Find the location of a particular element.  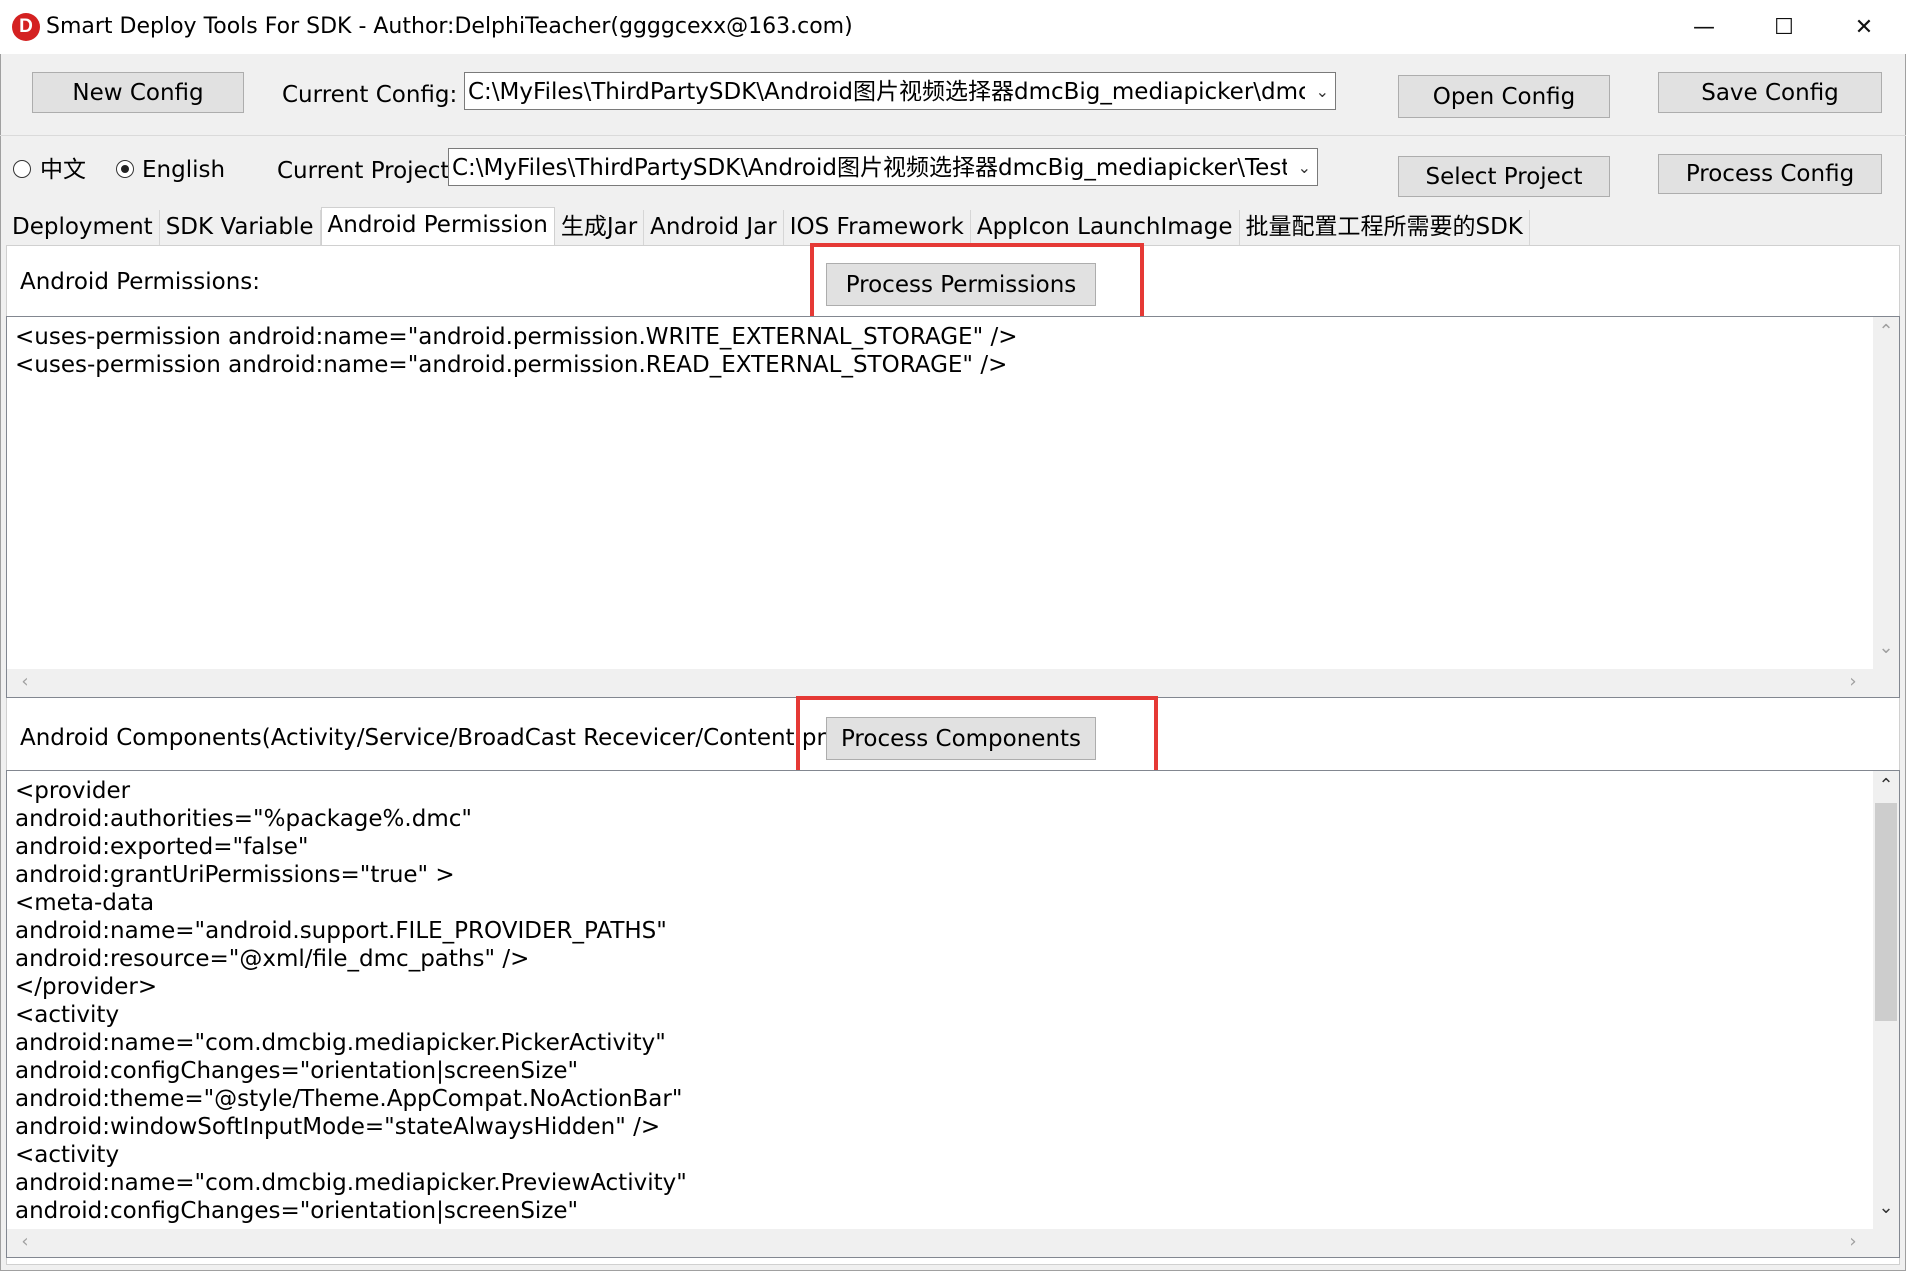

radio-english-label: English is located at coordinates (184, 170).